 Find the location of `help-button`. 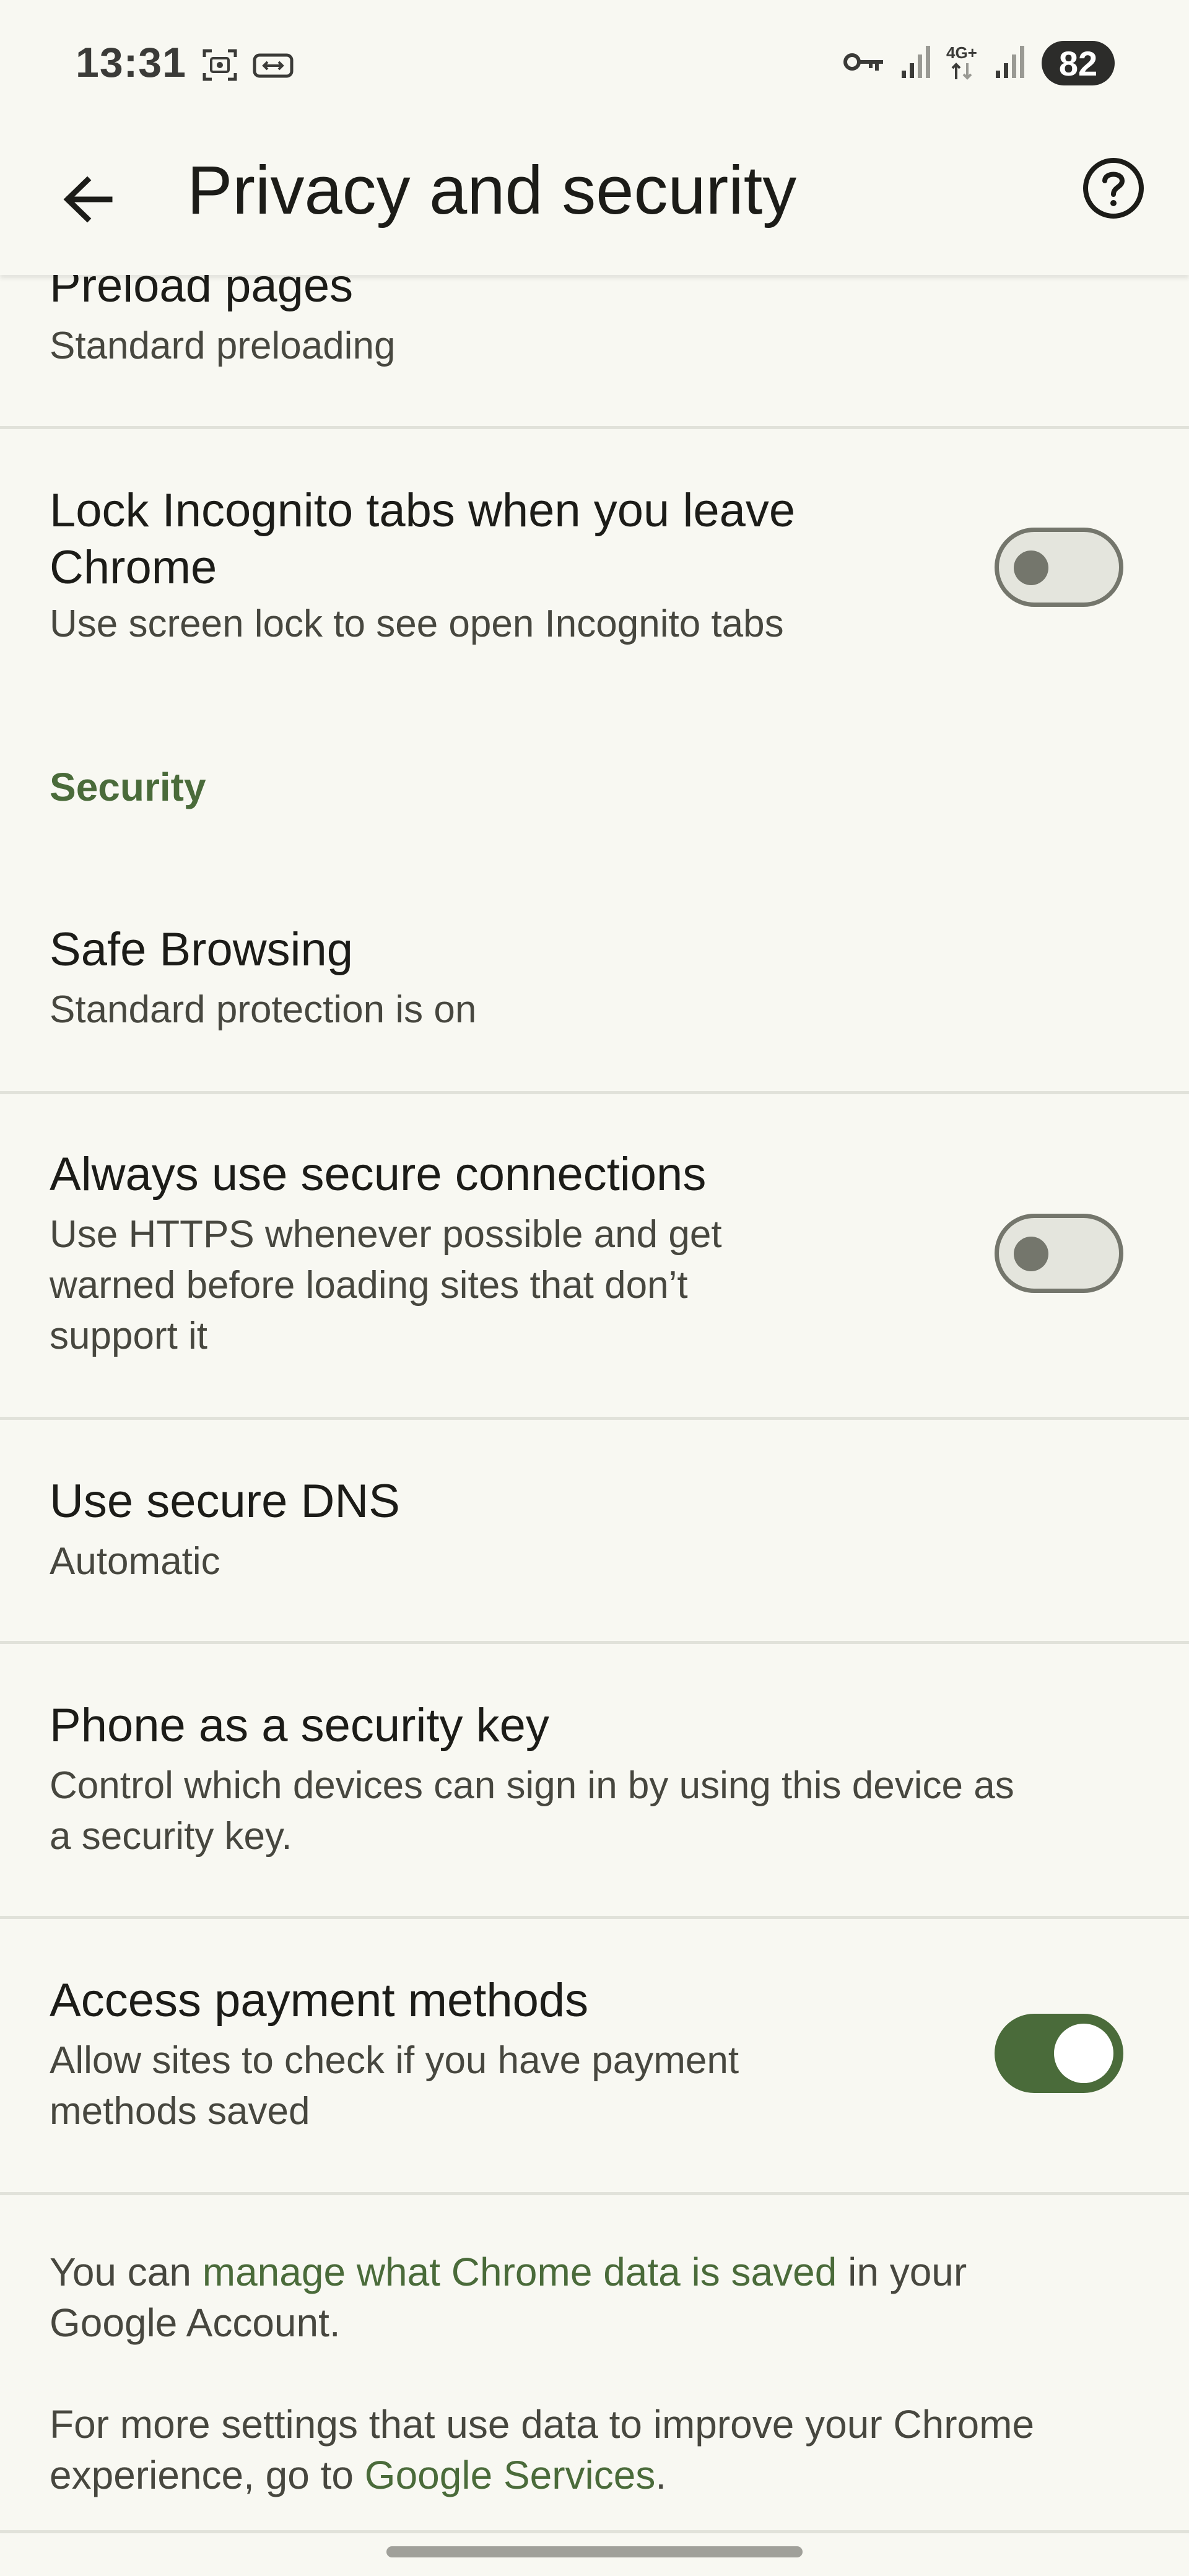

help-button is located at coordinates (1113, 188).